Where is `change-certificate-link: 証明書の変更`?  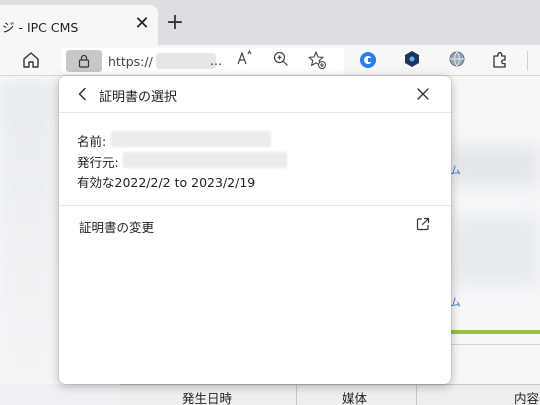
change-certificate-link: 証明書の変更 is located at coordinates (116, 226).